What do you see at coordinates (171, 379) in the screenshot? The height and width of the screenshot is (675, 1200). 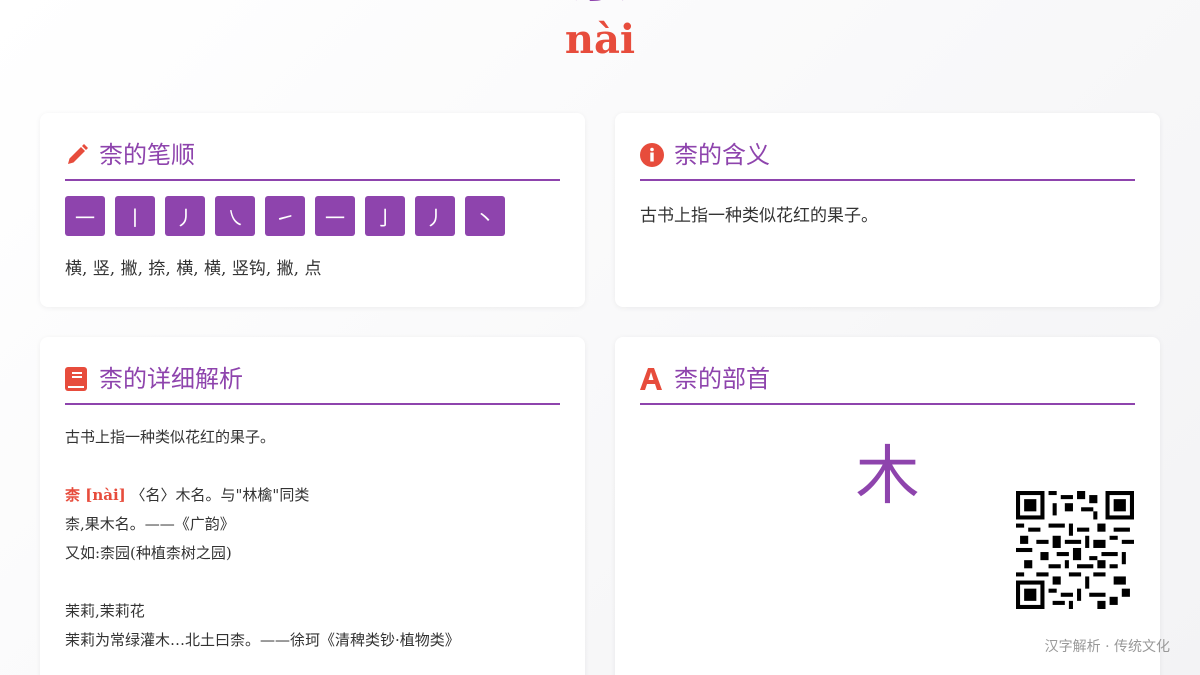 I see `card-title: 柰的详细解析` at bounding box center [171, 379].